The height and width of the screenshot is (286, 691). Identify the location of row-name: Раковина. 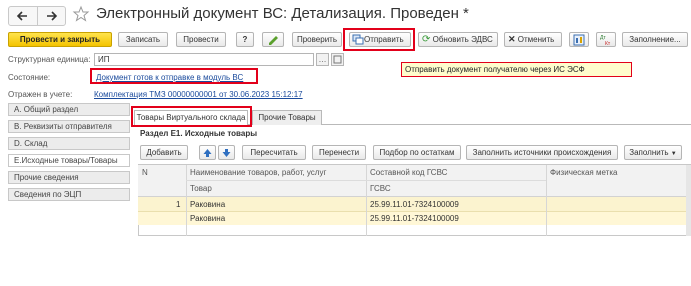
(207, 204).